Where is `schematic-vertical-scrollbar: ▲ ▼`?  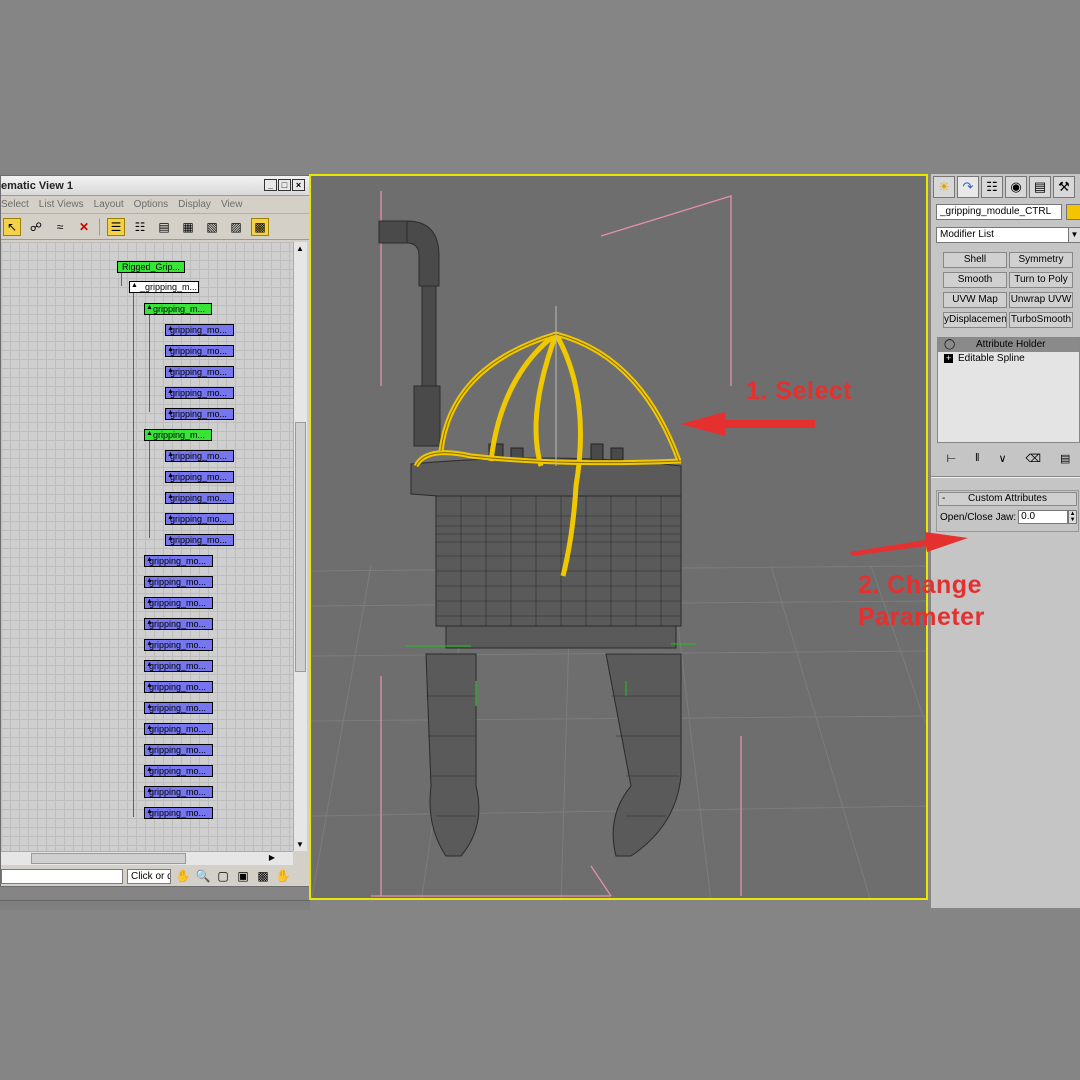
schematic-vertical-scrollbar: ▲ ▼ is located at coordinates (300, 546).